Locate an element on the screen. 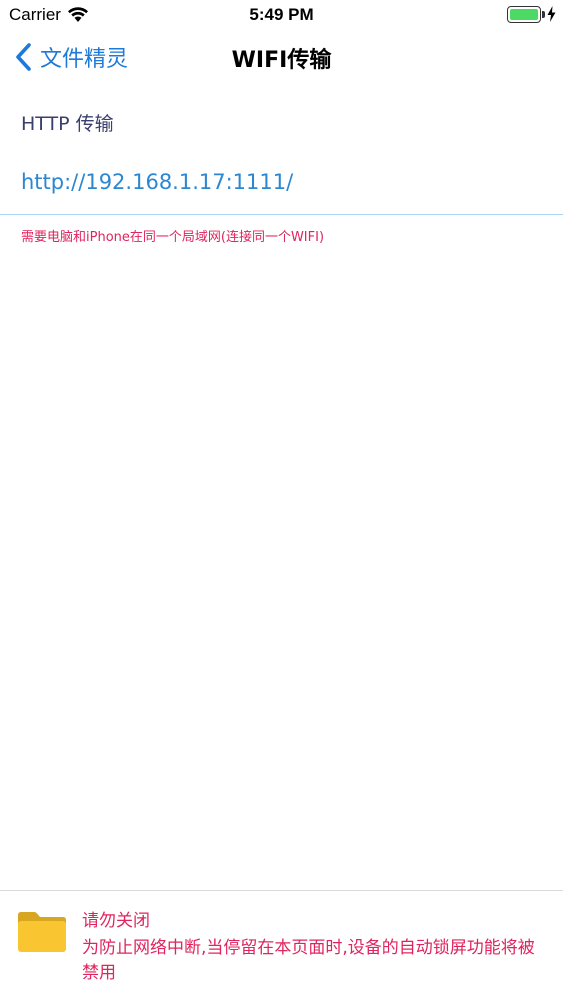  battery-icon is located at coordinates (524, 14).